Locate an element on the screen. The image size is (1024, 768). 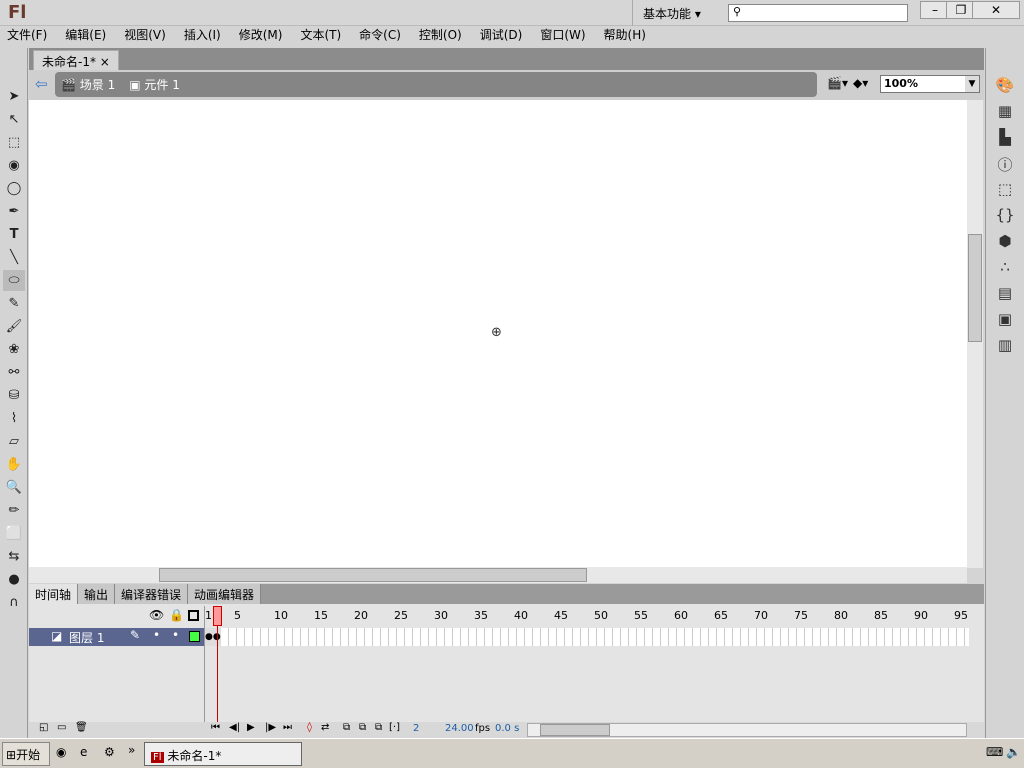
onion-skin-icon: ⧉ is located at coordinates (346, 727).